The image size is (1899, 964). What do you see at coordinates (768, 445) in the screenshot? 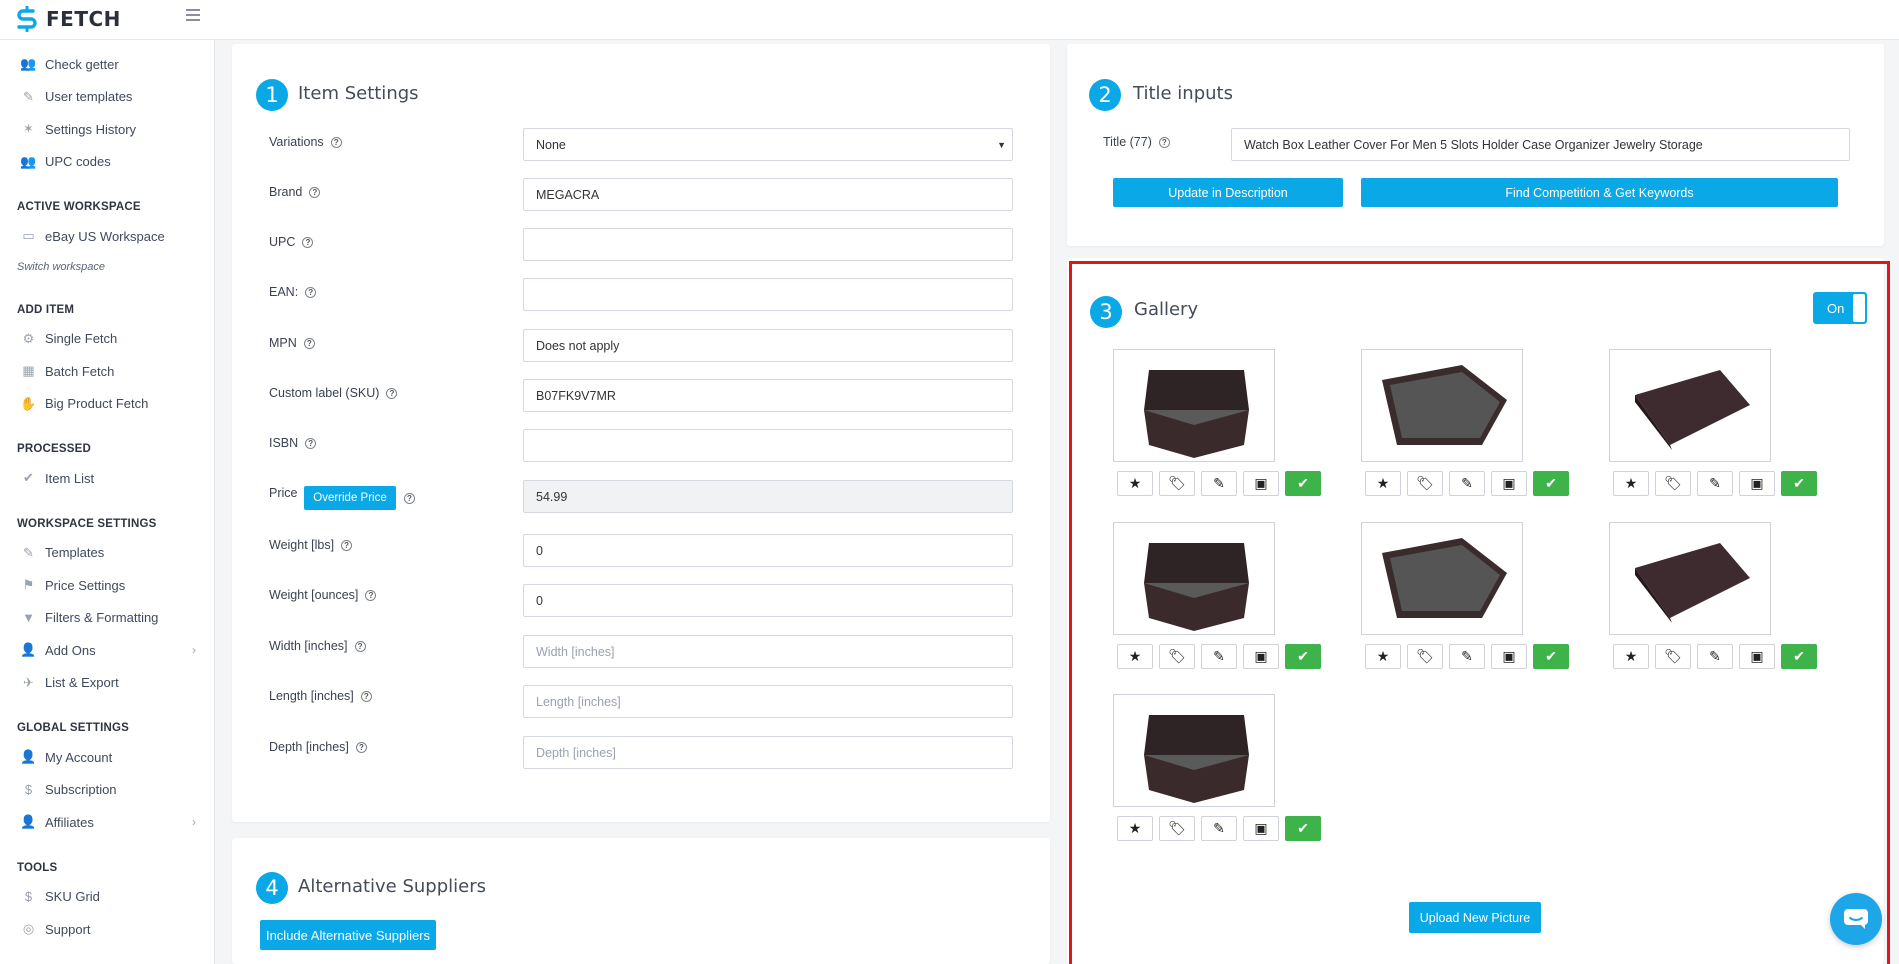
I see `isbn-input` at bounding box center [768, 445].